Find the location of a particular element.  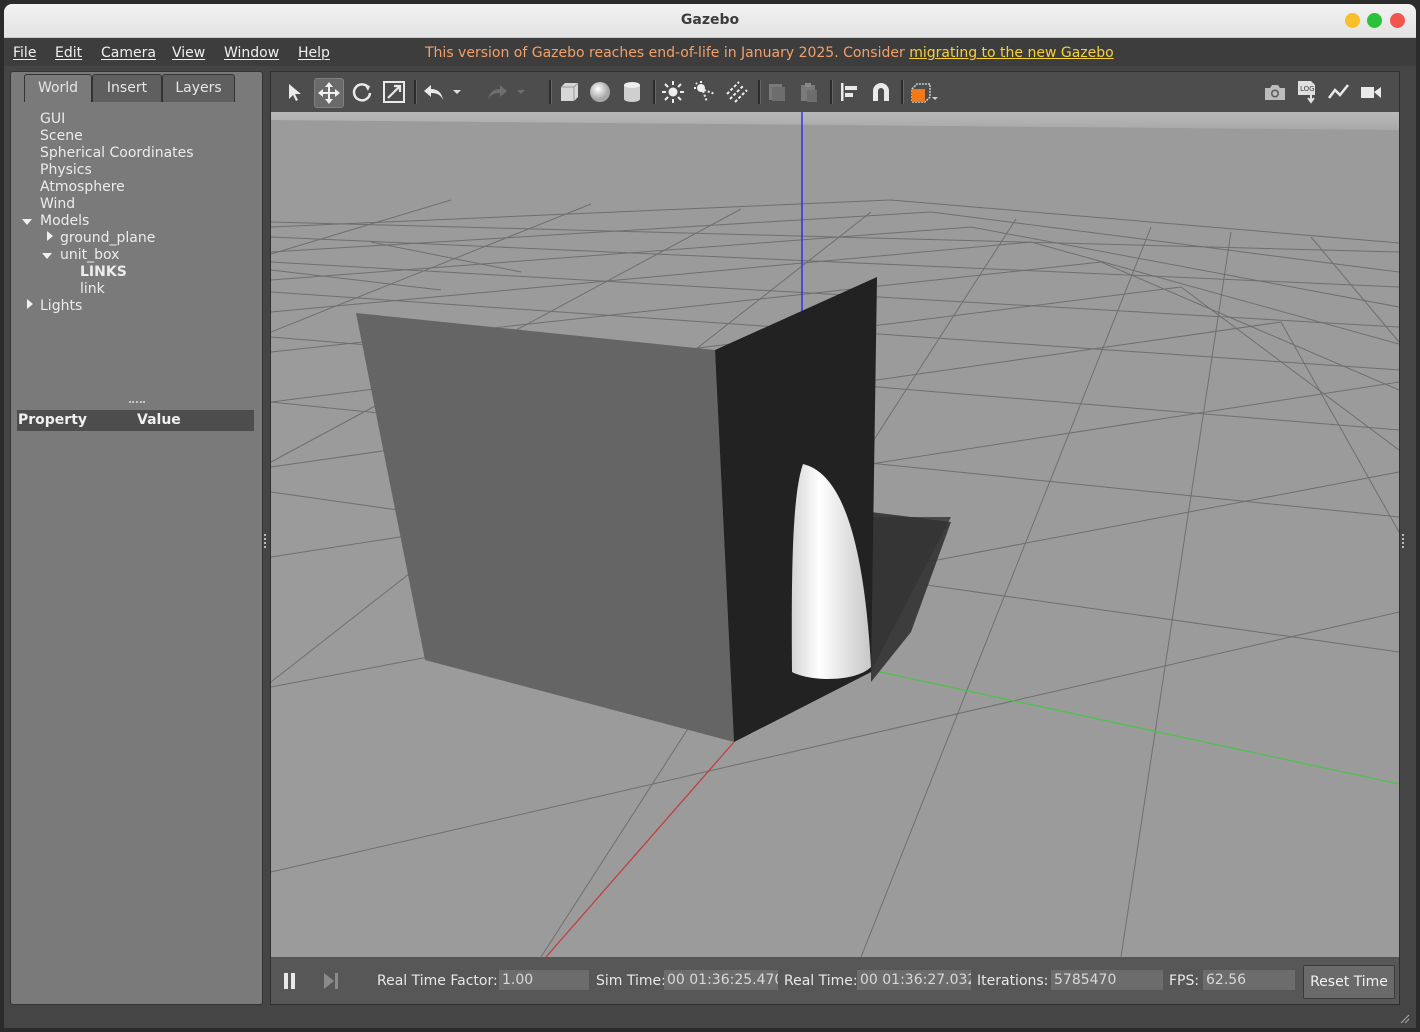

tree-item-links-header: LINKS is located at coordinates (103, 272).